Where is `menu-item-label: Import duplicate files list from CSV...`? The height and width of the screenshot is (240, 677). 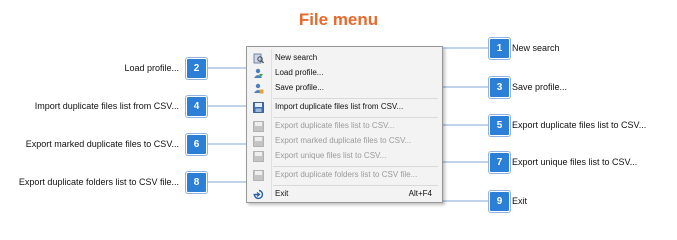
menu-item-label: Import duplicate files list from CSV... is located at coordinates (339, 106).